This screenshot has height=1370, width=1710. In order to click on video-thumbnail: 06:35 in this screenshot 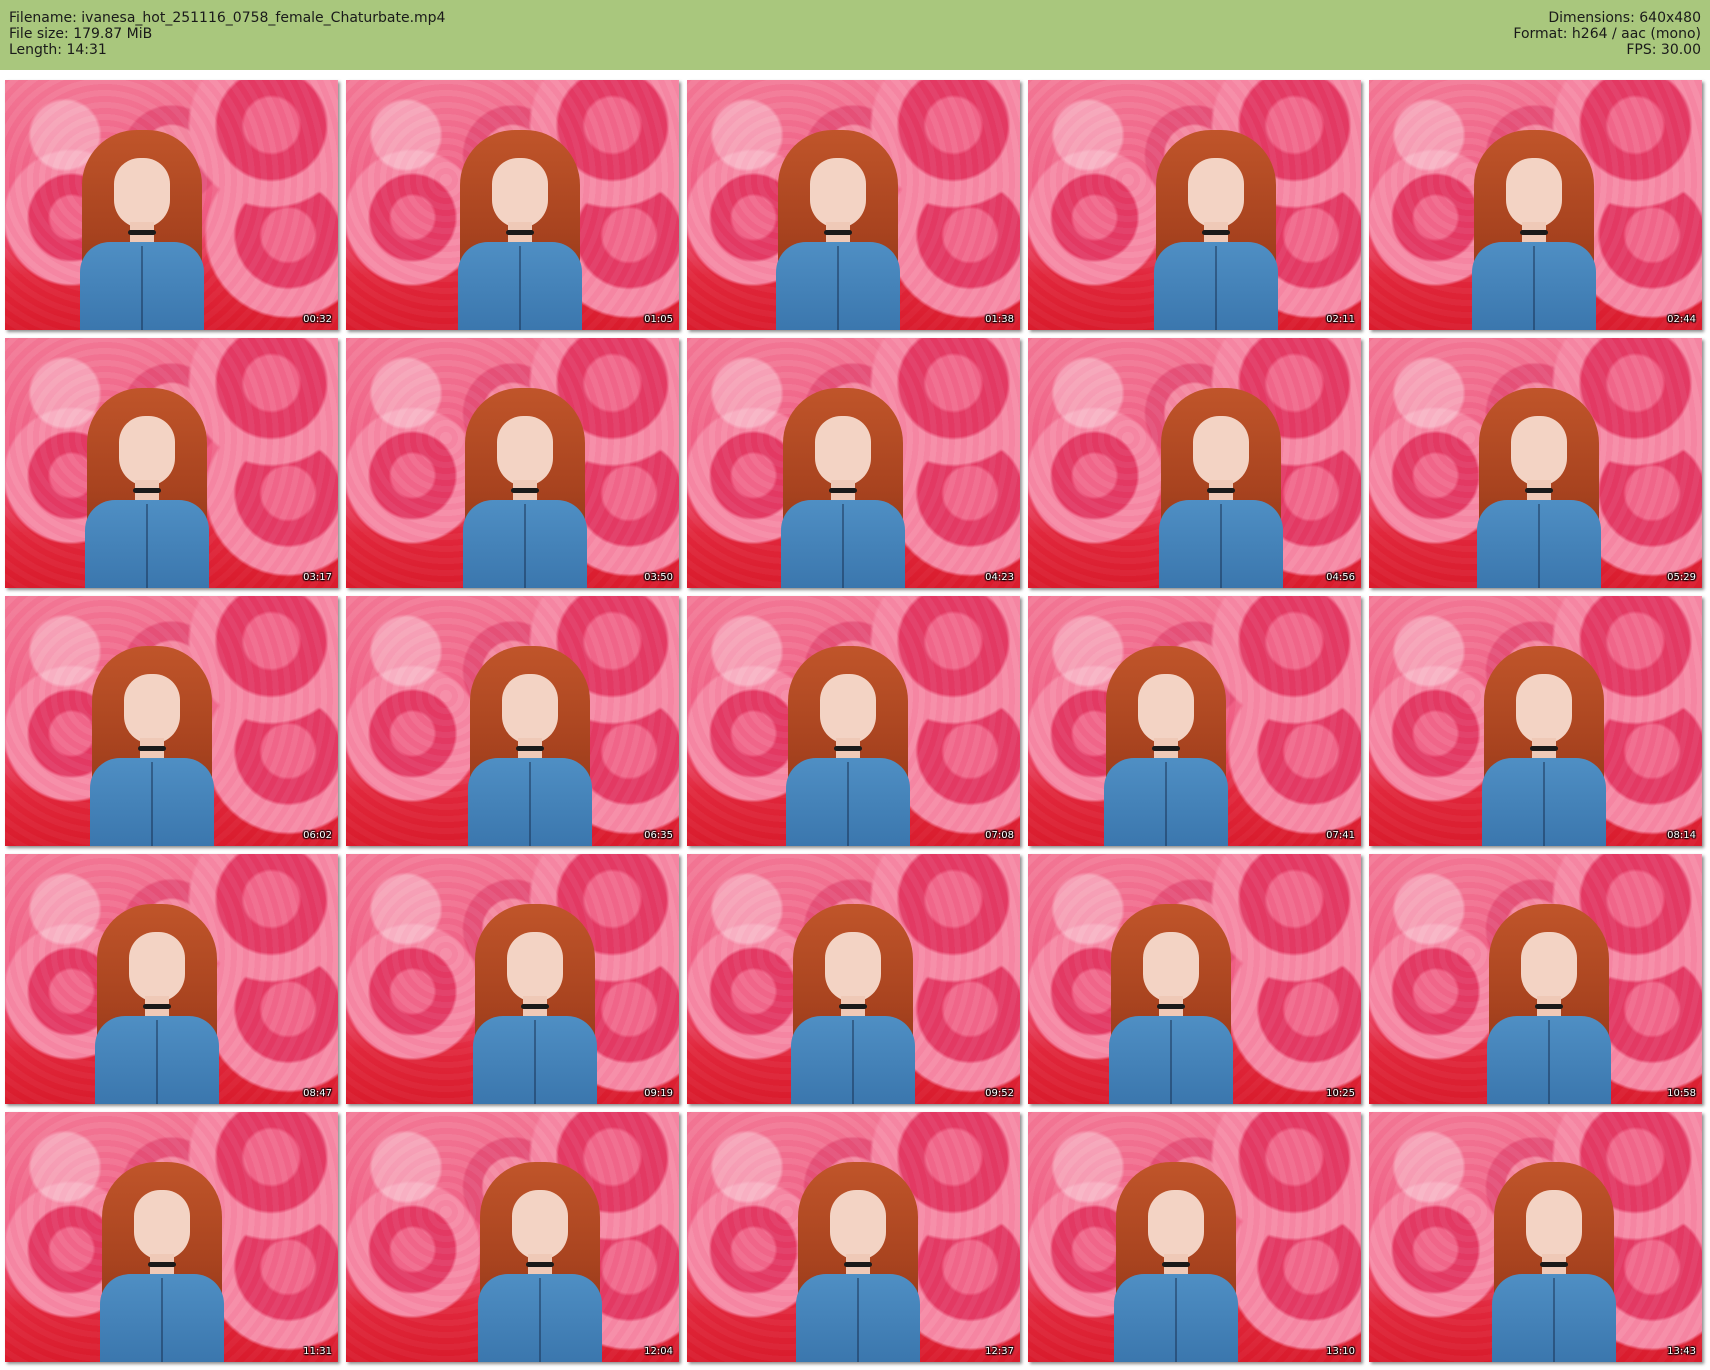, I will do `click(512, 721)`.